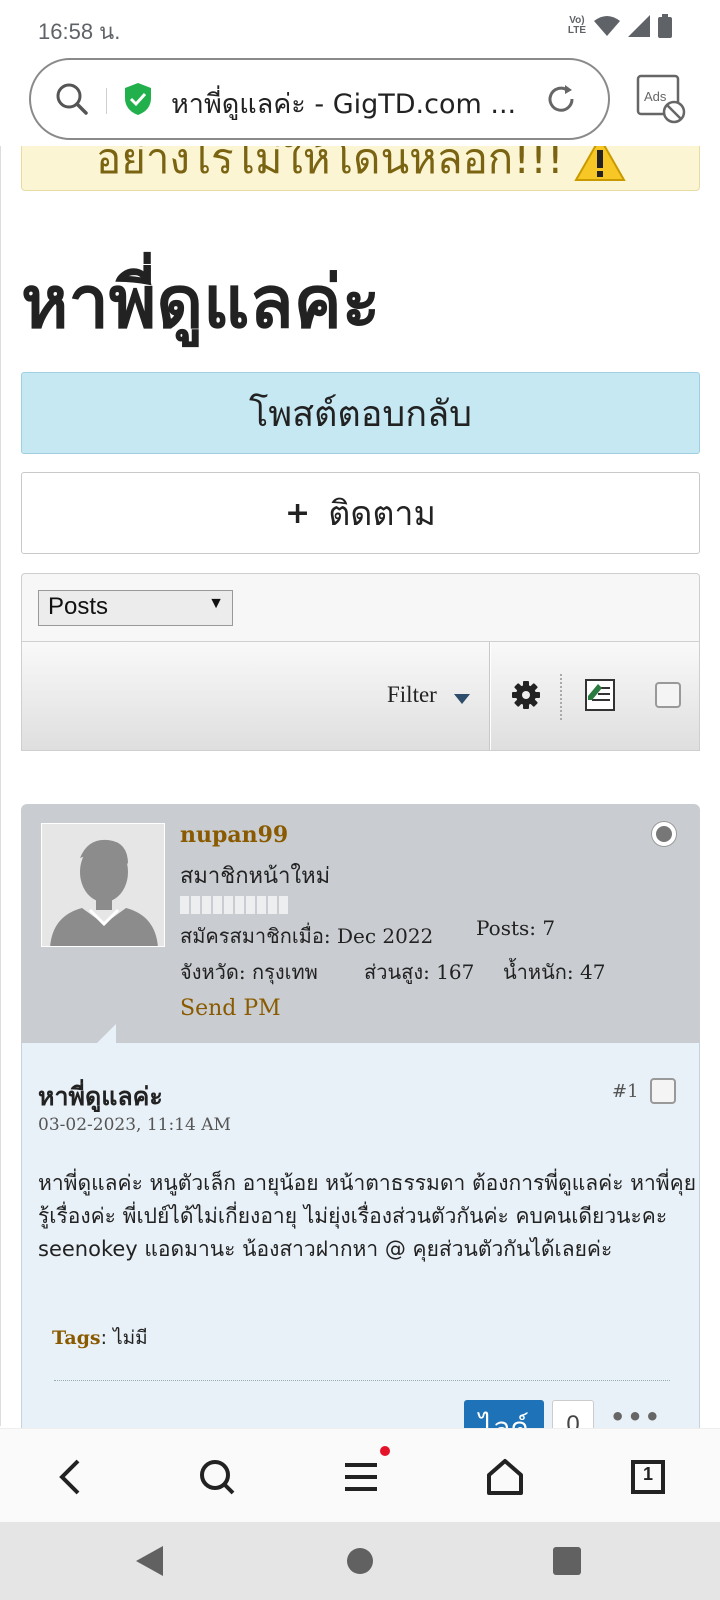 This screenshot has height=1600, width=720. I want to click on home-icon, so click(505, 1477).